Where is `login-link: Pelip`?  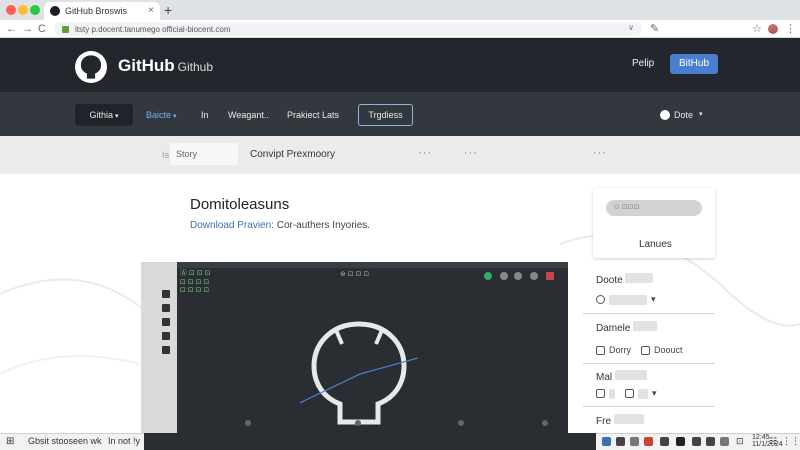
login-link: Pelip is located at coordinates (643, 63).